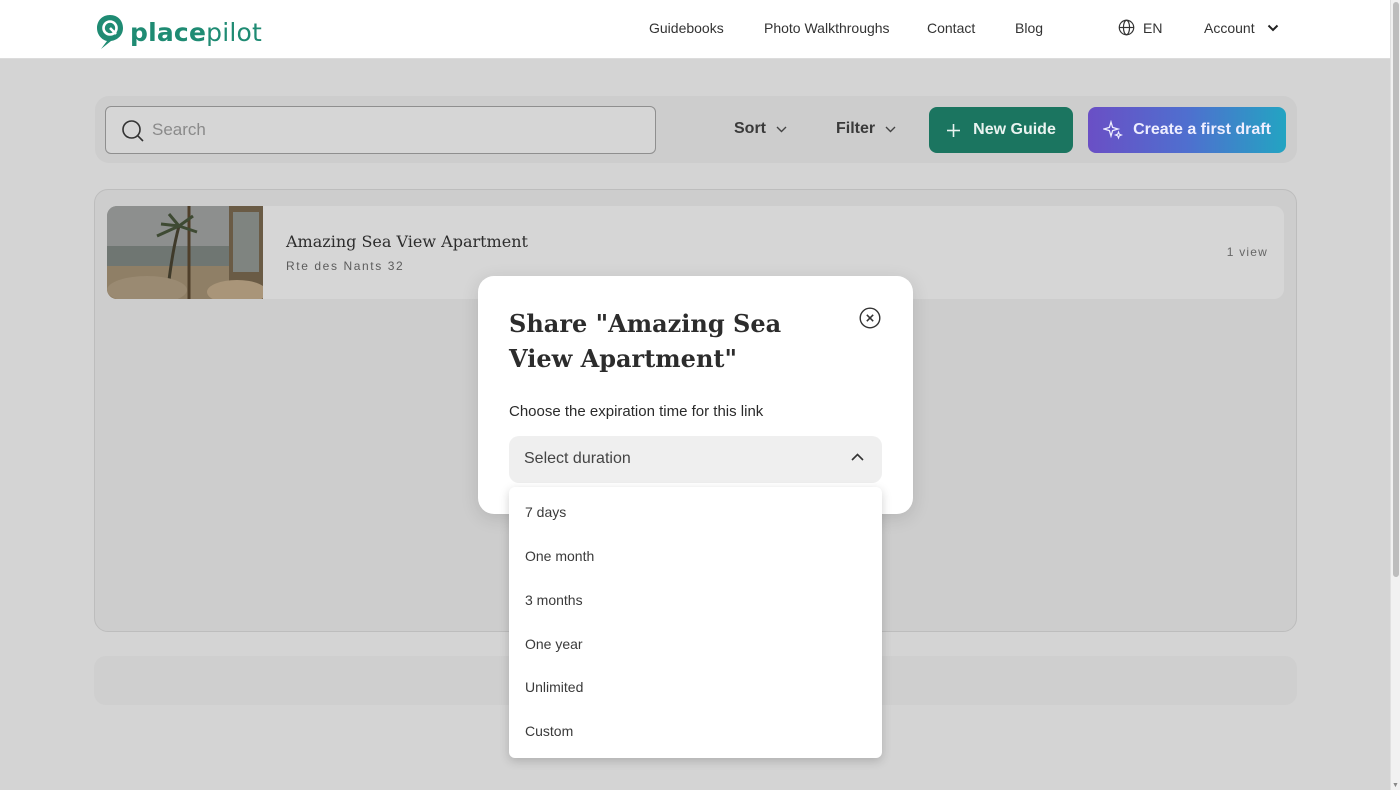  I want to click on account-menu: Account, so click(1241, 28).